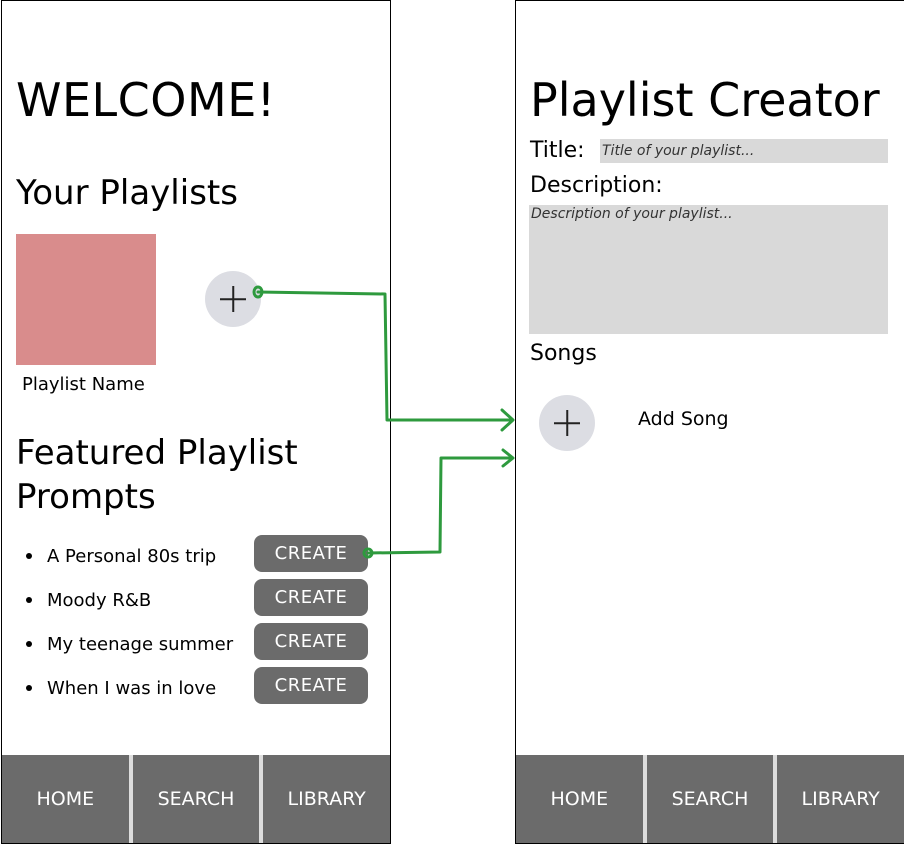 The width and height of the screenshot is (904, 844). I want to click on prompt-text: My teenage summer, so click(140, 644).